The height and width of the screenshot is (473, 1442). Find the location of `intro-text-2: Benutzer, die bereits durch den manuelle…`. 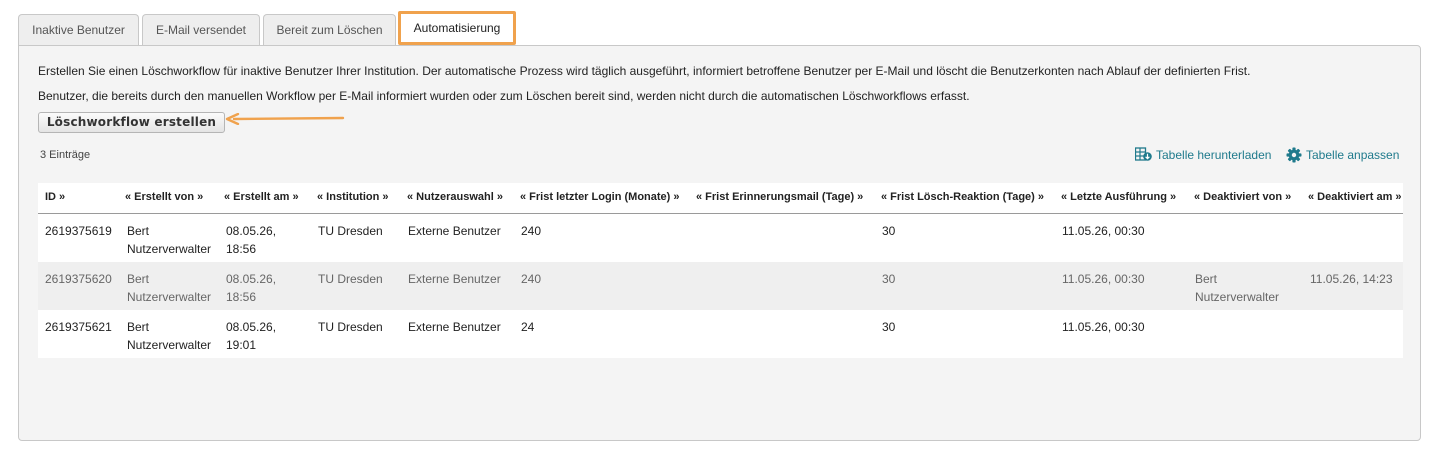

intro-text-2: Benutzer, die bereits durch den manuelle… is located at coordinates (504, 96).